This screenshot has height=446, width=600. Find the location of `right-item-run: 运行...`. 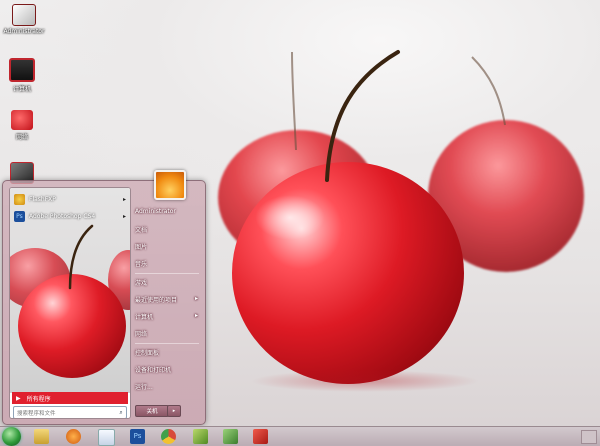

right-item-run: 运行... is located at coordinates (144, 386).